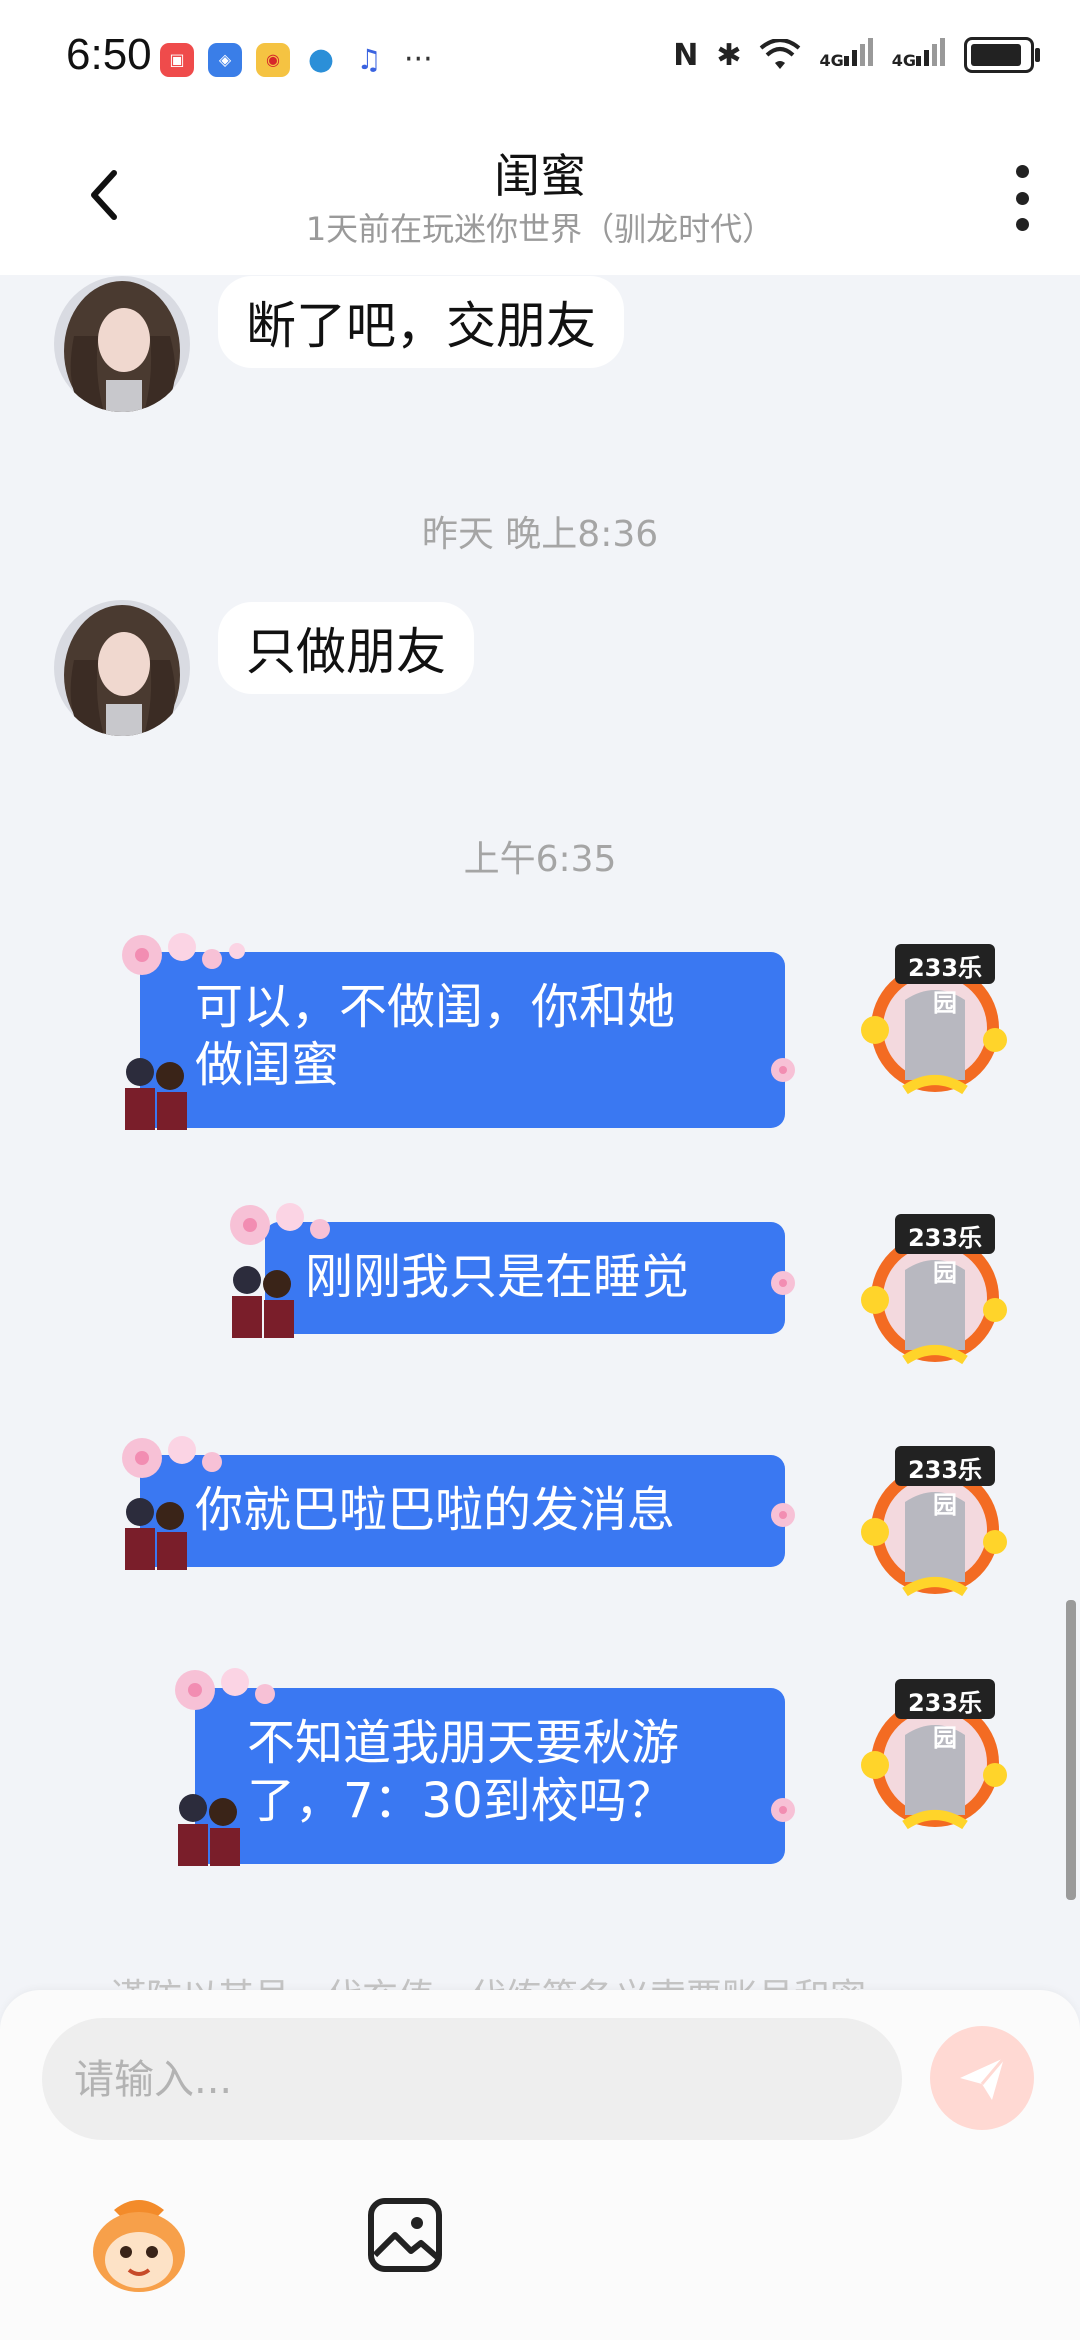 This screenshot has width=1080, height=2340. Describe the element at coordinates (139, 2245) in the screenshot. I see `mascot-icon` at that location.